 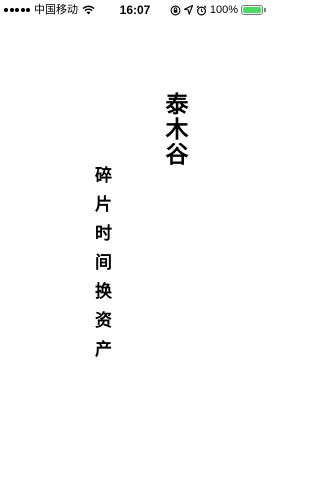 What do you see at coordinates (188, 10) in the screenshot?
I see `location-icon` at bounding box center [188, 10].